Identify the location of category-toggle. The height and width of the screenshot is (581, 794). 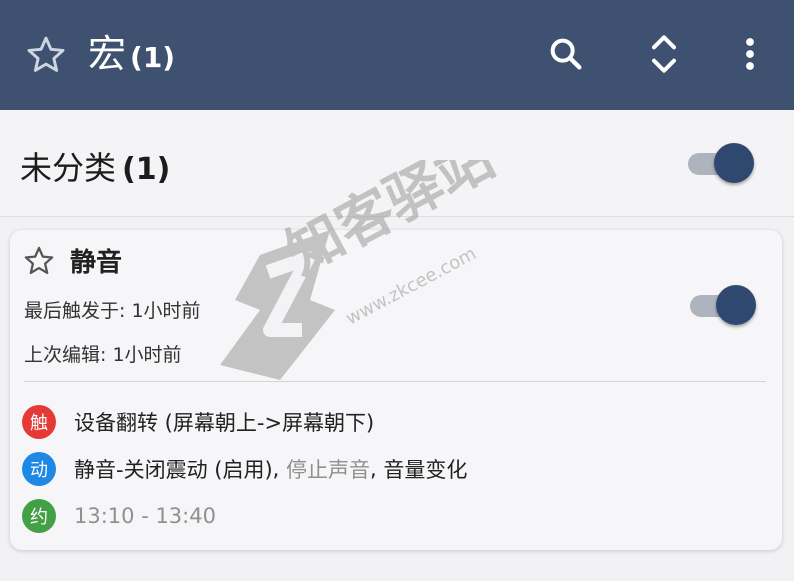
(721, 163).